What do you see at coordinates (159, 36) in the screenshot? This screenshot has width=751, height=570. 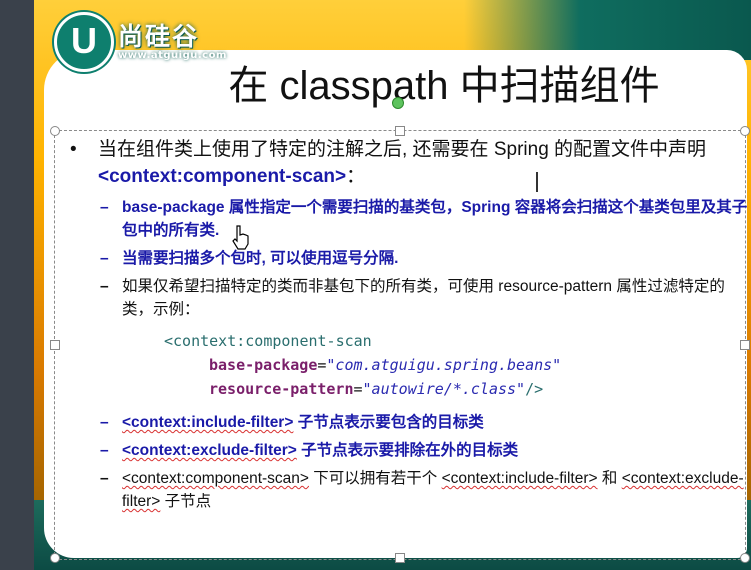 I see `logo-brand-name: 尚硅谷` at bounding box center [159, 36].